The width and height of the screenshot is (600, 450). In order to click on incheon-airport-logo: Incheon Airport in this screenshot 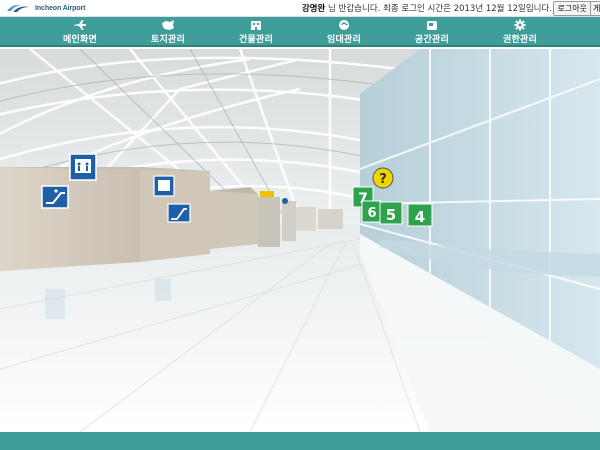, I will do `click(45, 8)`.